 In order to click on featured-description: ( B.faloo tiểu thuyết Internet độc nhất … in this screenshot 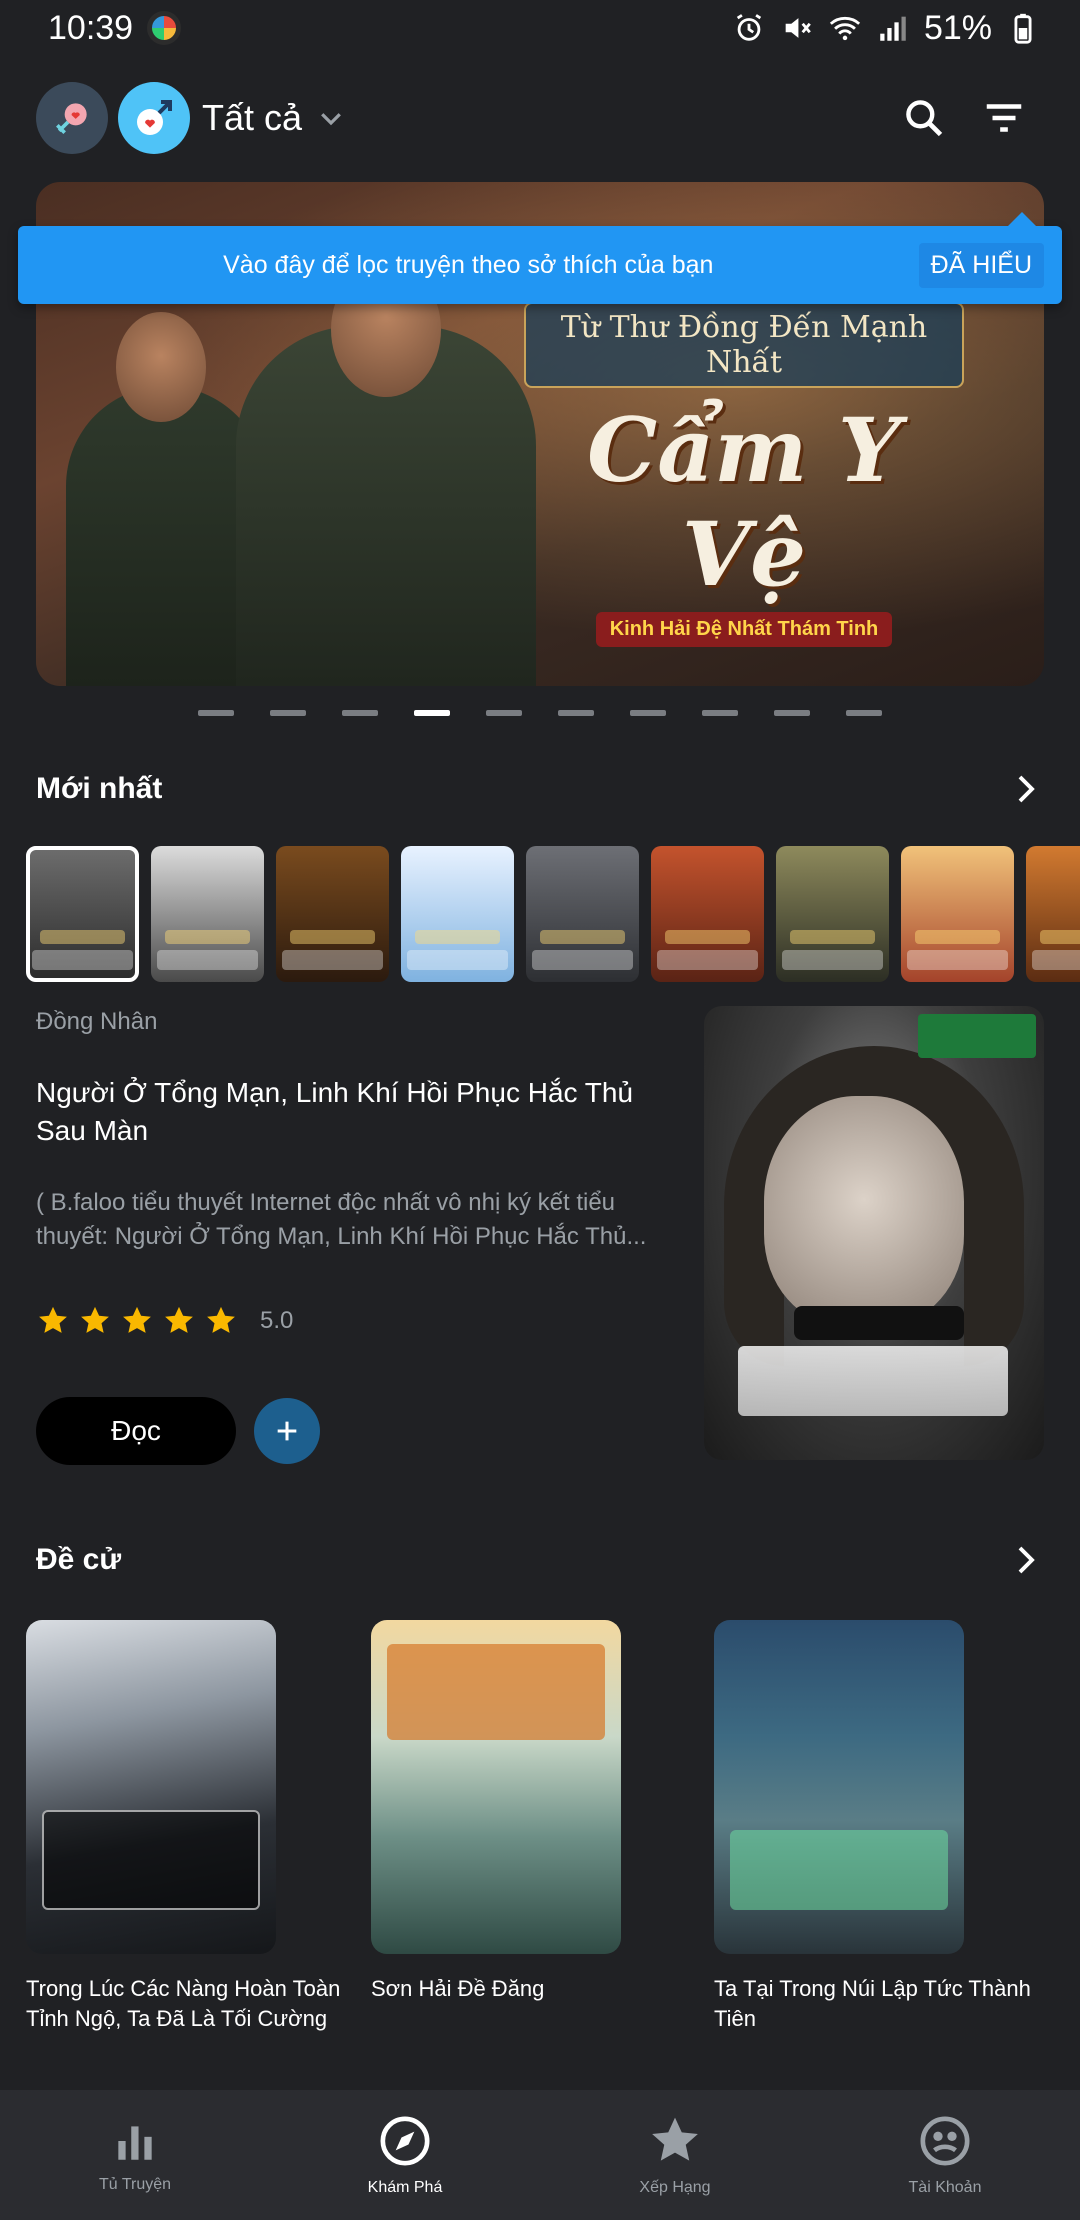, I will do `click(341, 1219)`.